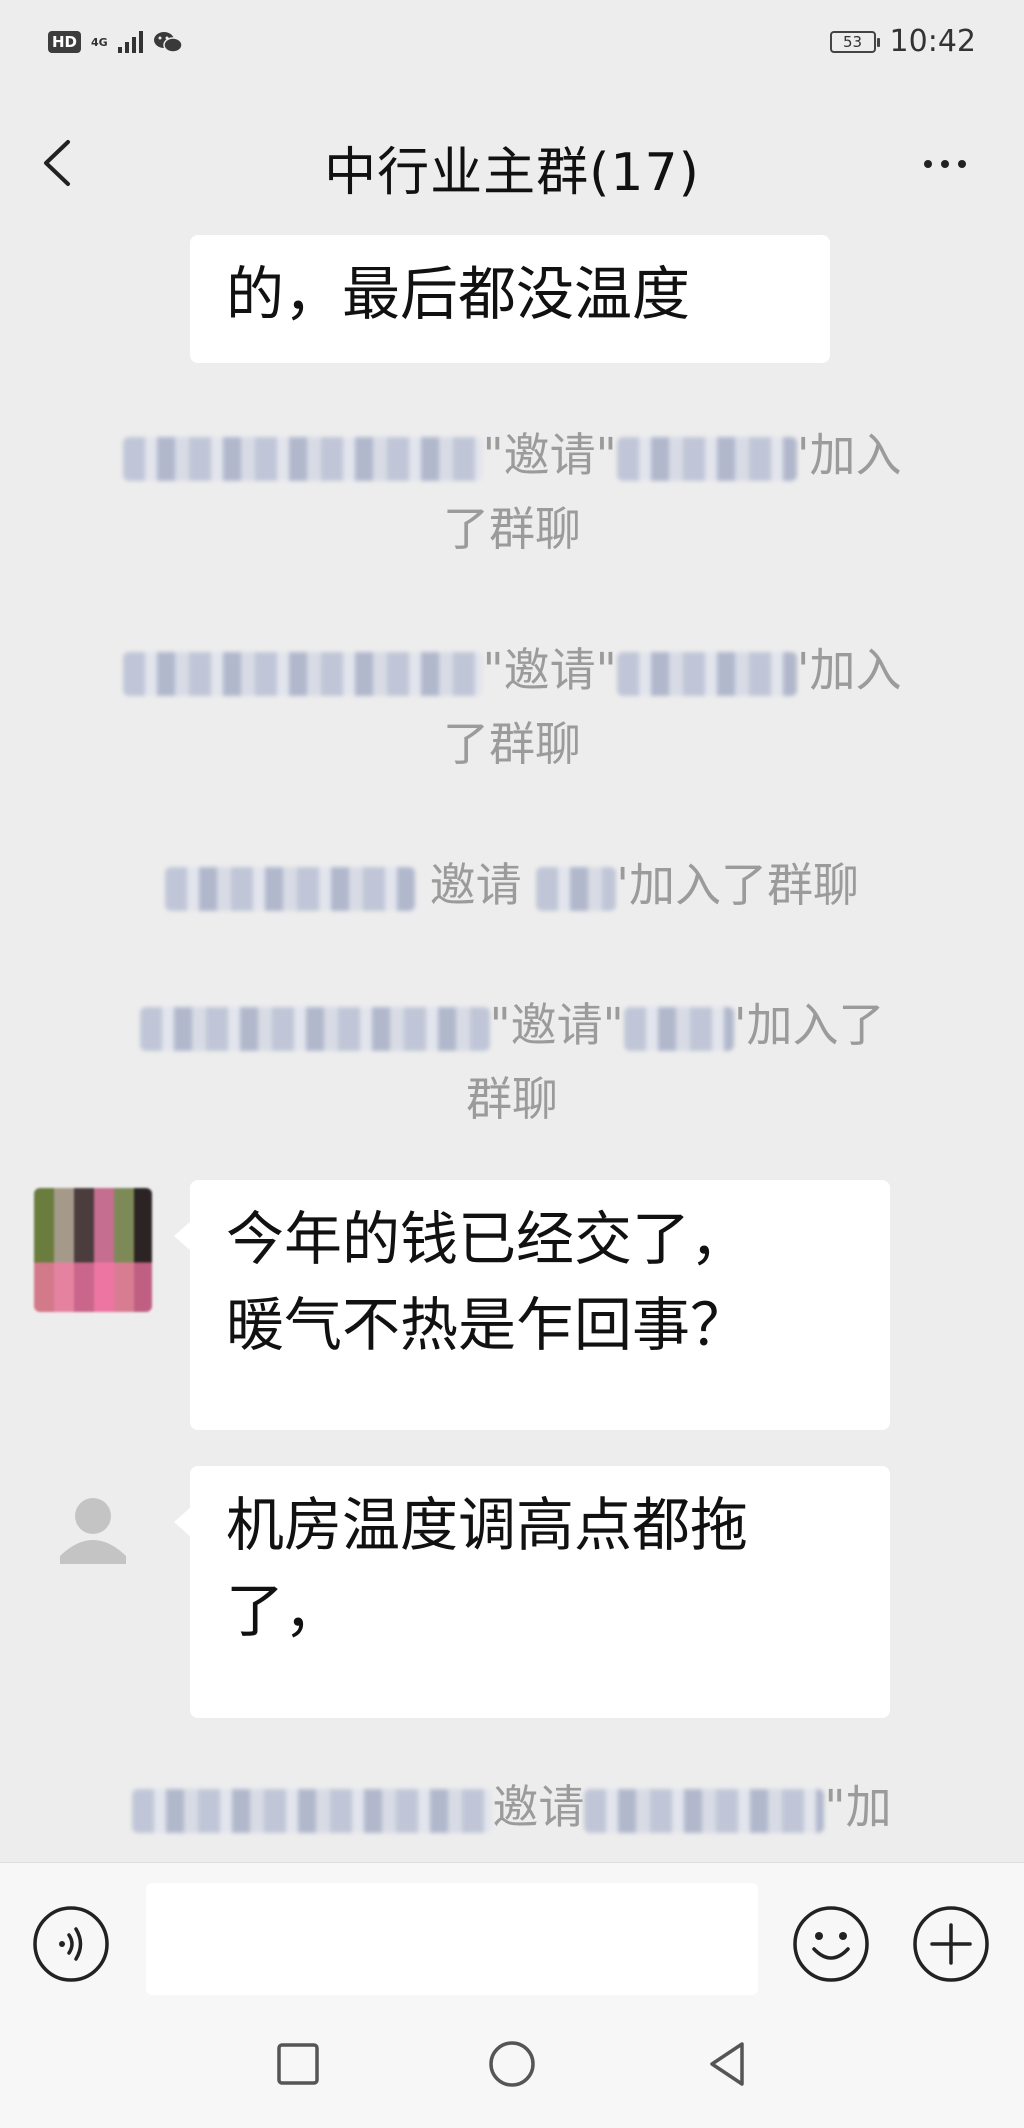  Describe the element at coordinates (65, 42) in the screenshot. I see `hd-icon: HD` at that location.